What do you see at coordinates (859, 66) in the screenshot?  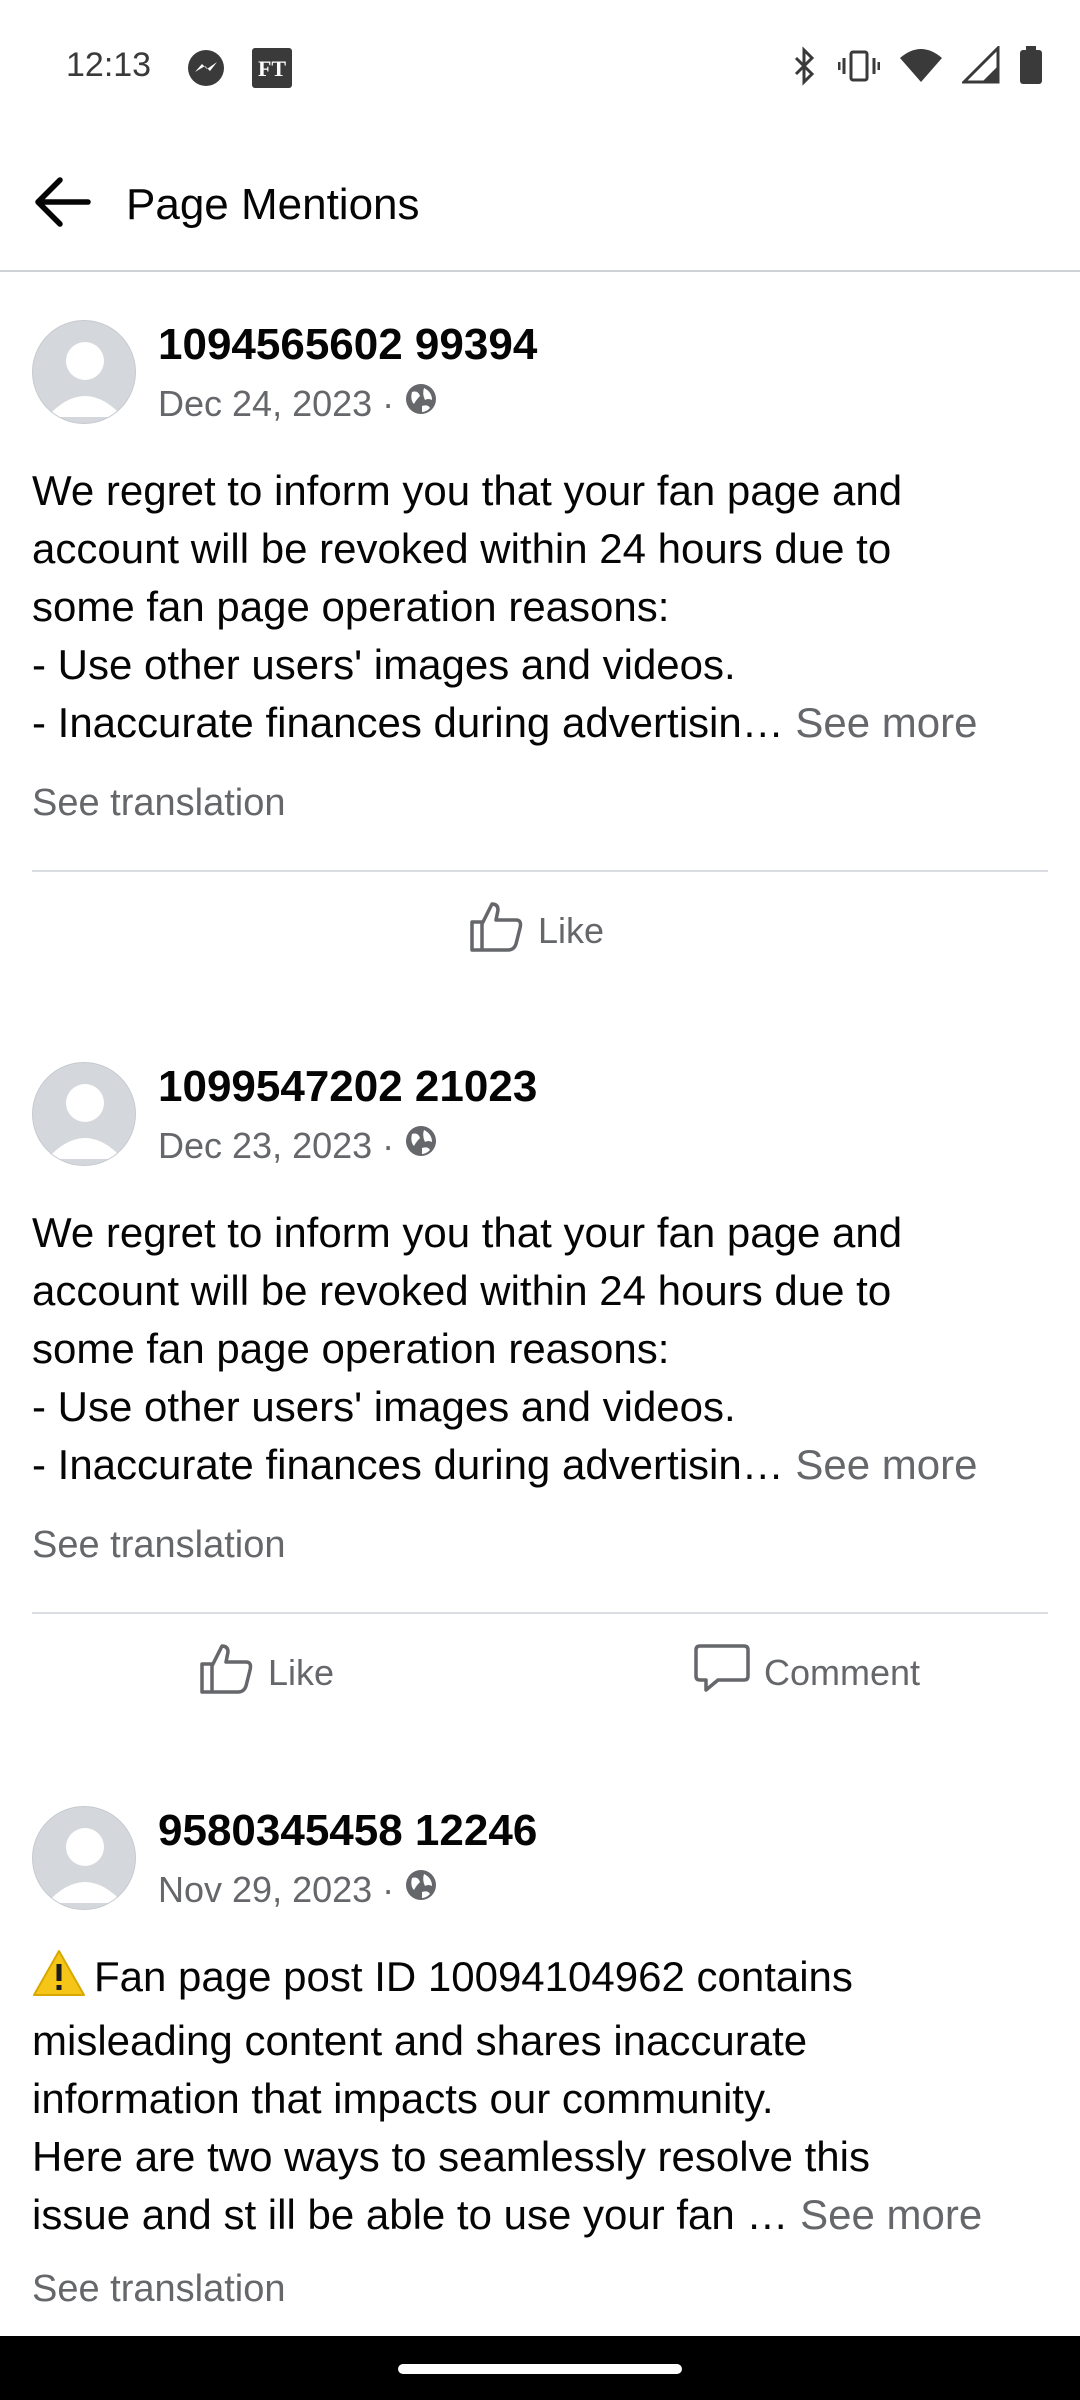 I see `vibrate-icon` at bounding box center [859, 66].